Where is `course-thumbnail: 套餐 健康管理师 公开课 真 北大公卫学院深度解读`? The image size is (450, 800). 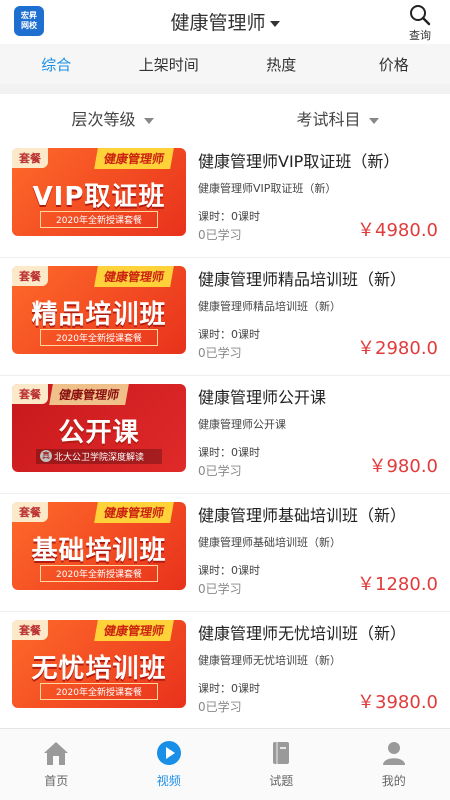 course-thumbnail: 套餐 健康管理师 公开课 真 北大公卫学院深度解读 is located at coordinates (99, 428).